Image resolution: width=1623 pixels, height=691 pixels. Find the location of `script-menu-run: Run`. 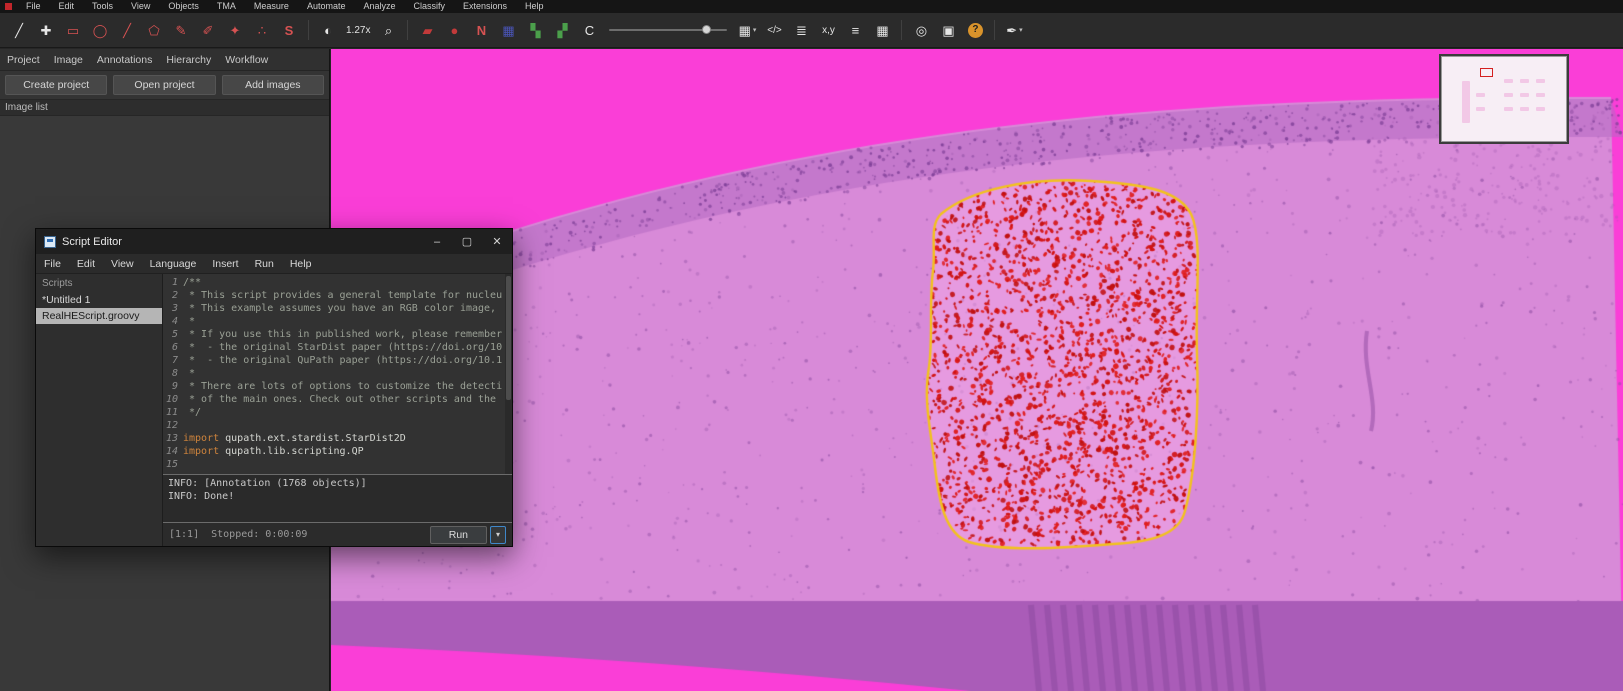

script-menu-run: Run is located at coordinates (264, 264).